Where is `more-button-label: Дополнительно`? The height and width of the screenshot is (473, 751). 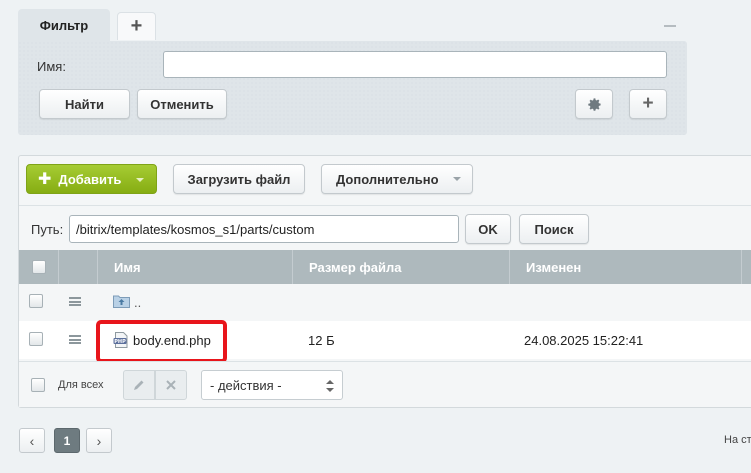
more-button-label: Дополнительно is located at coordinates (387, 179).